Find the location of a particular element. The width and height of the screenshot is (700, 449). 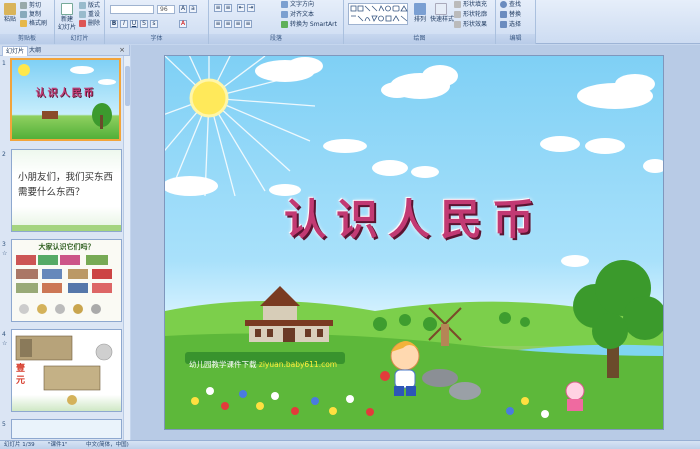

font-group-label: 字体 is located at coordinates (156, 39).